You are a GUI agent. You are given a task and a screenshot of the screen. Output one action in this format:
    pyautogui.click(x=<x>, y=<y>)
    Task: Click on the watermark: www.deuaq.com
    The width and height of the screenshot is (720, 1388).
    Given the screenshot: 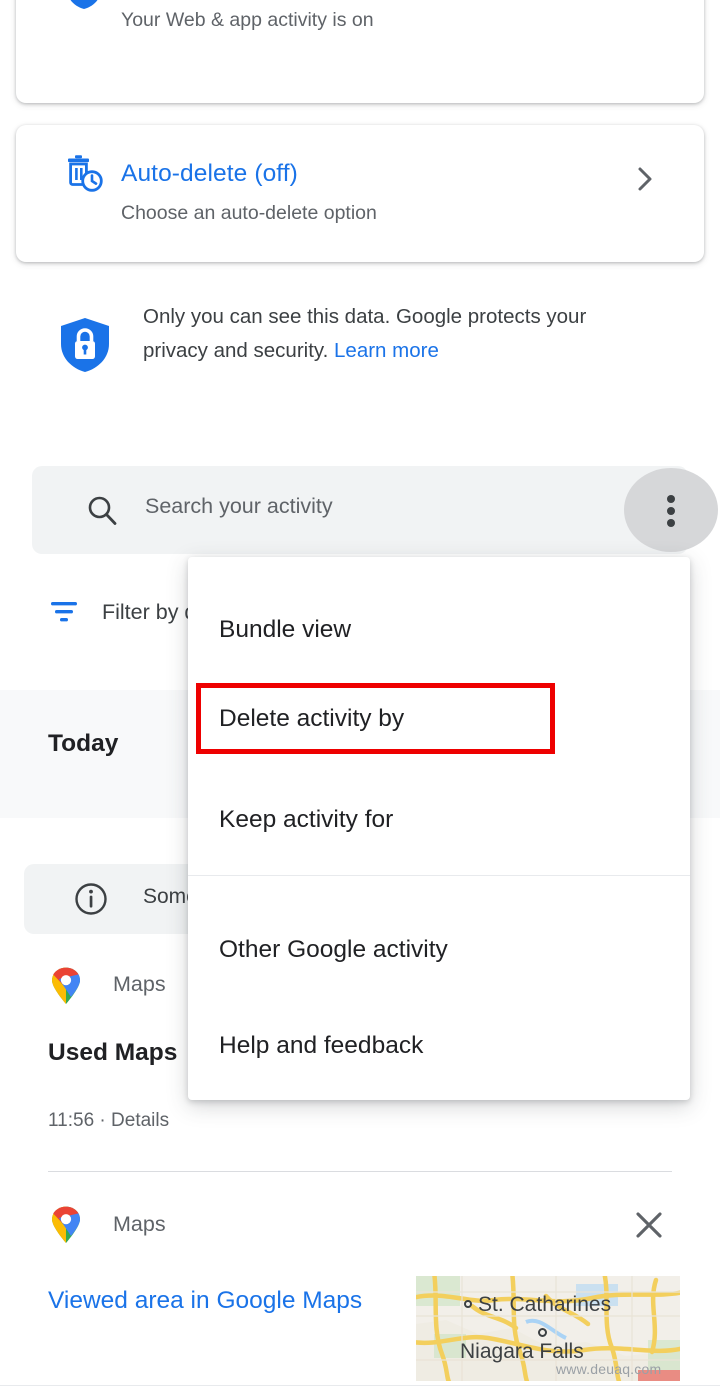 What is the action you would take?
    pyautogui.click(x=609, y=1369)
    